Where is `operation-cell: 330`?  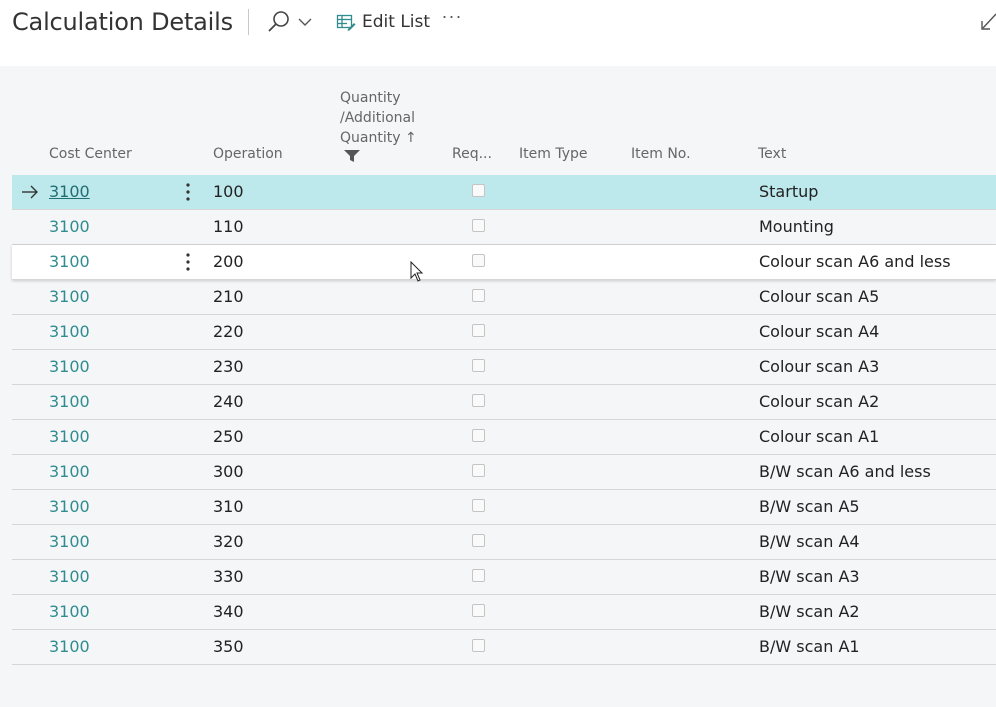
operation-cell: 330 is located at coordinates (228, 576).